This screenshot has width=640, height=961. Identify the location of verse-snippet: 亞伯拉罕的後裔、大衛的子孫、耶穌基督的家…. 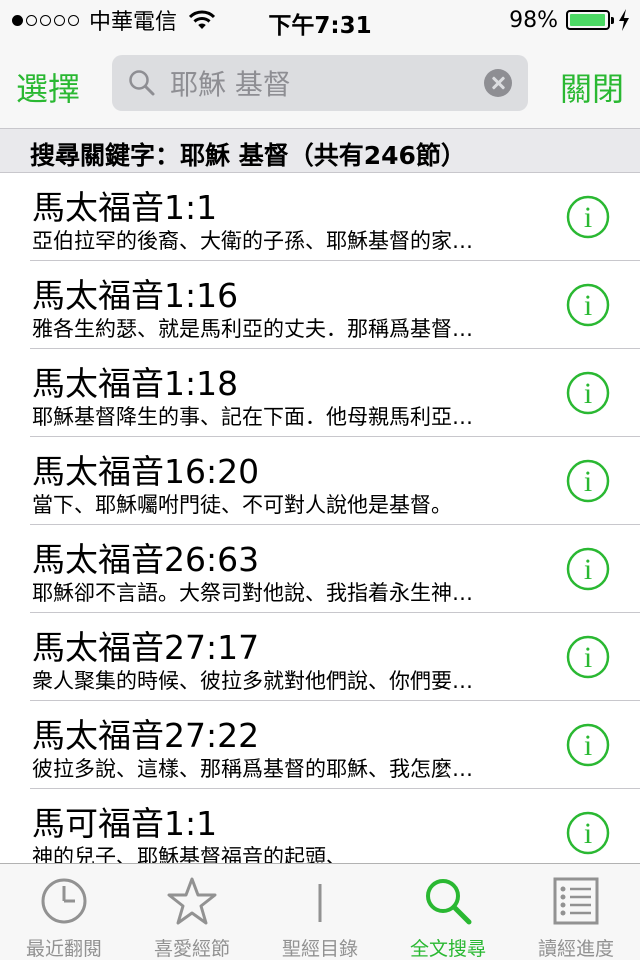
(252, 241).